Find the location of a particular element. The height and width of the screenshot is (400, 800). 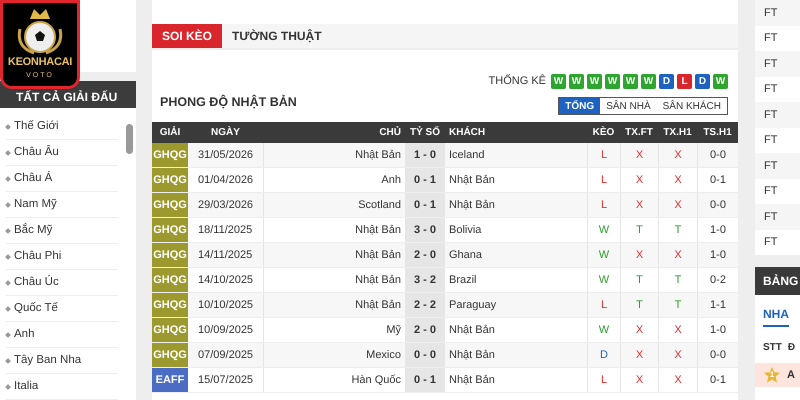

filter-tab: SÂN KHÁCH is located at coordinates (691, 106).